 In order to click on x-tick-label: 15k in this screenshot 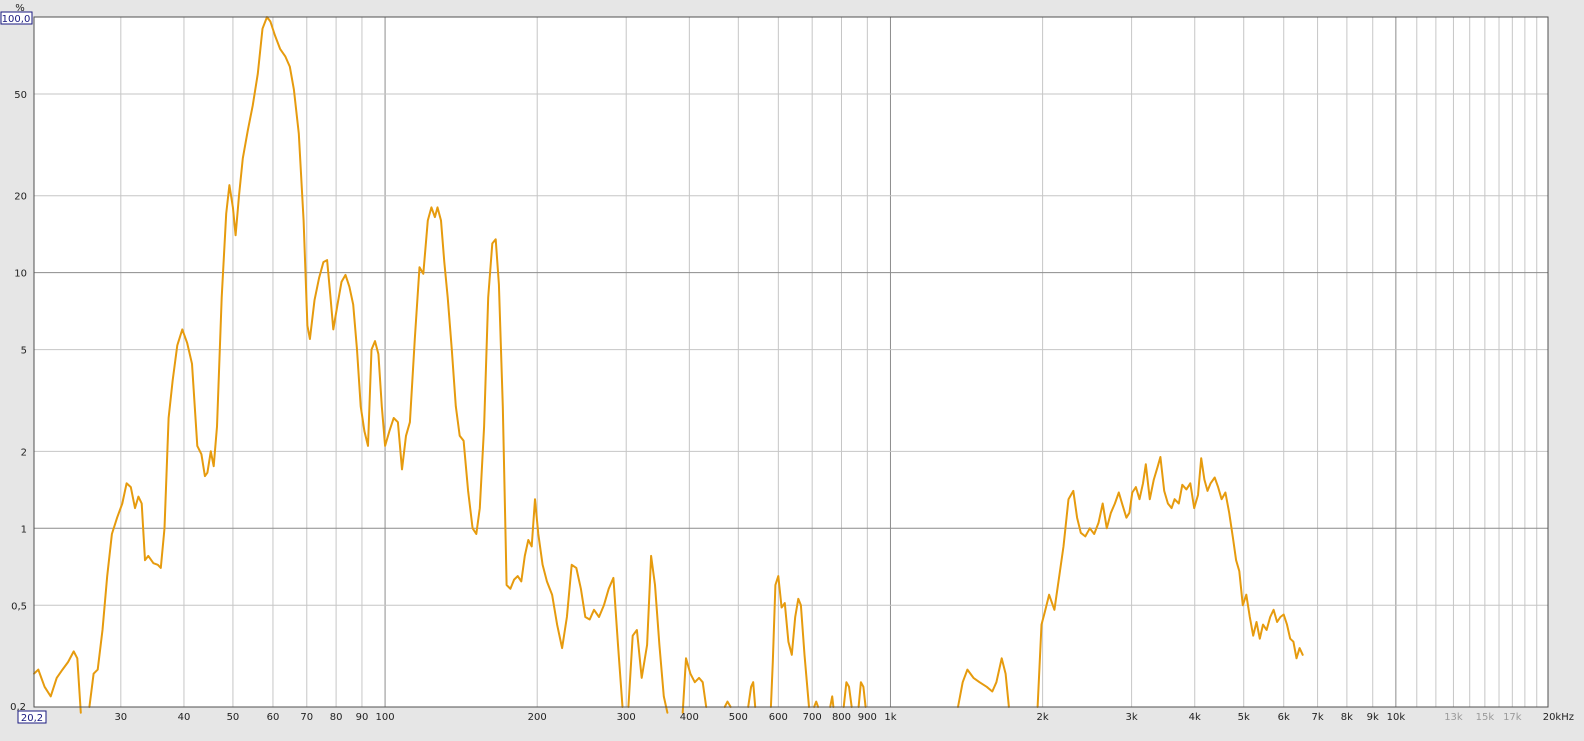, I will do `click(1485, 717)`.